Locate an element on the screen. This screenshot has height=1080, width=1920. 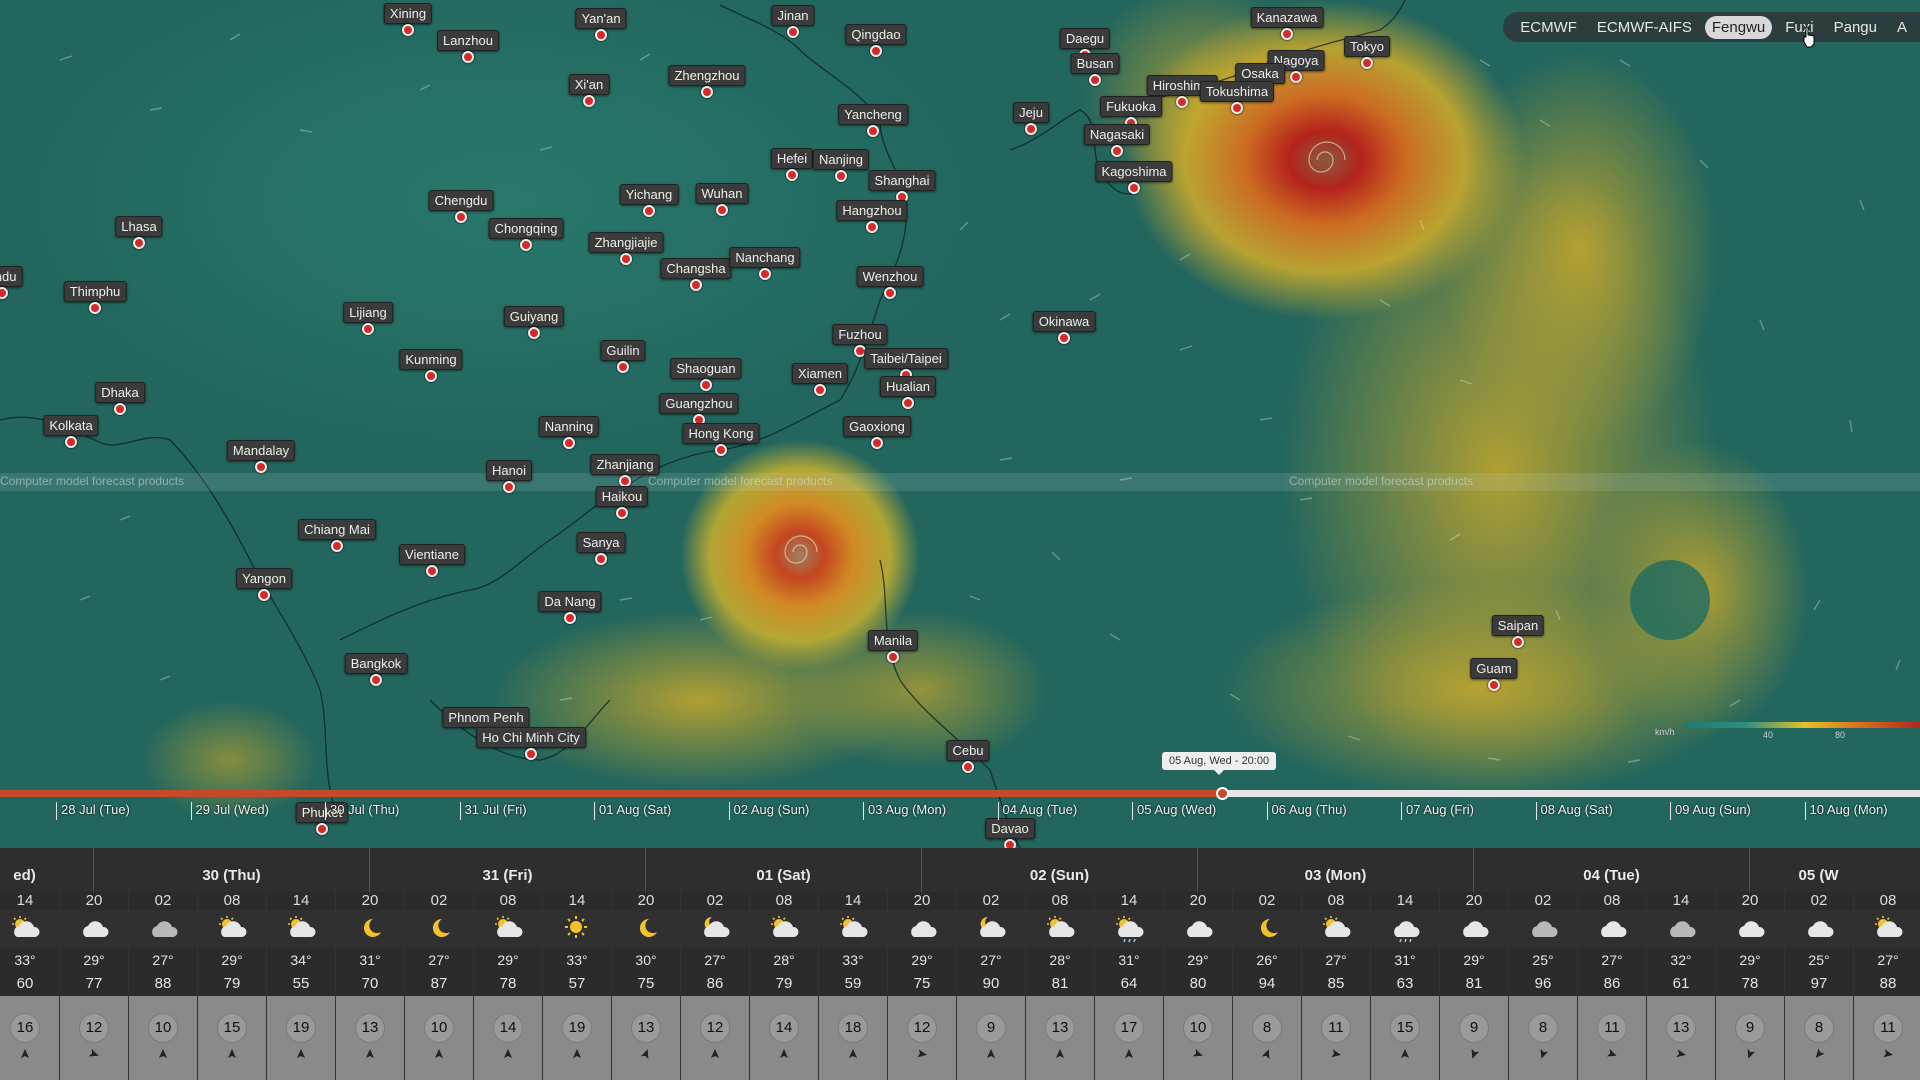
model-tab: ECMWF is located at coordinates (1548, 27).